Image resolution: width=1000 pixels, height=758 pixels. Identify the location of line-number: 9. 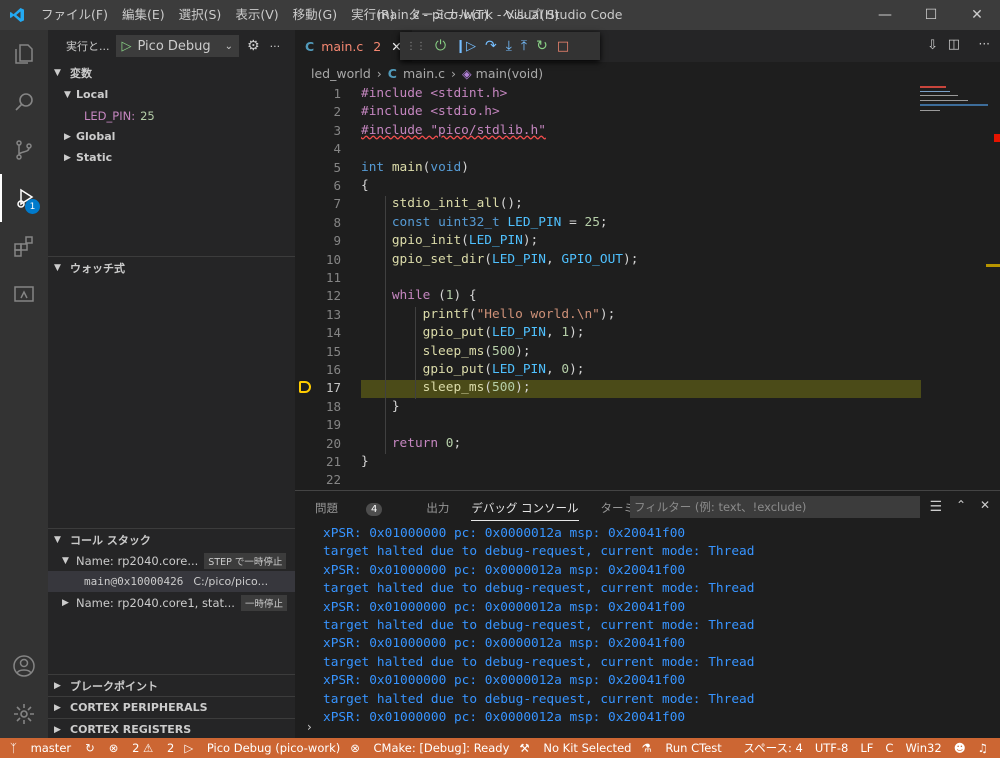
(337, 241).